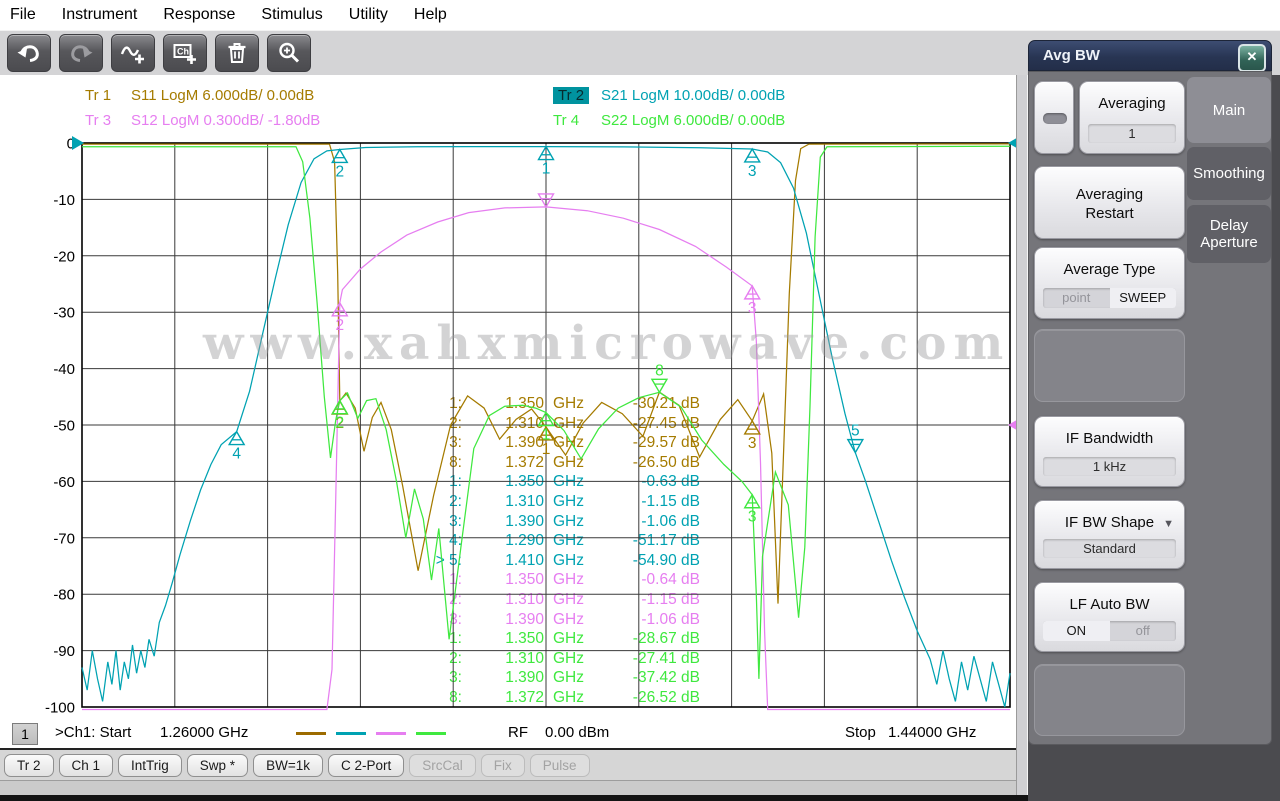  I want to click on average-type-point: point, so click(1076, 298).